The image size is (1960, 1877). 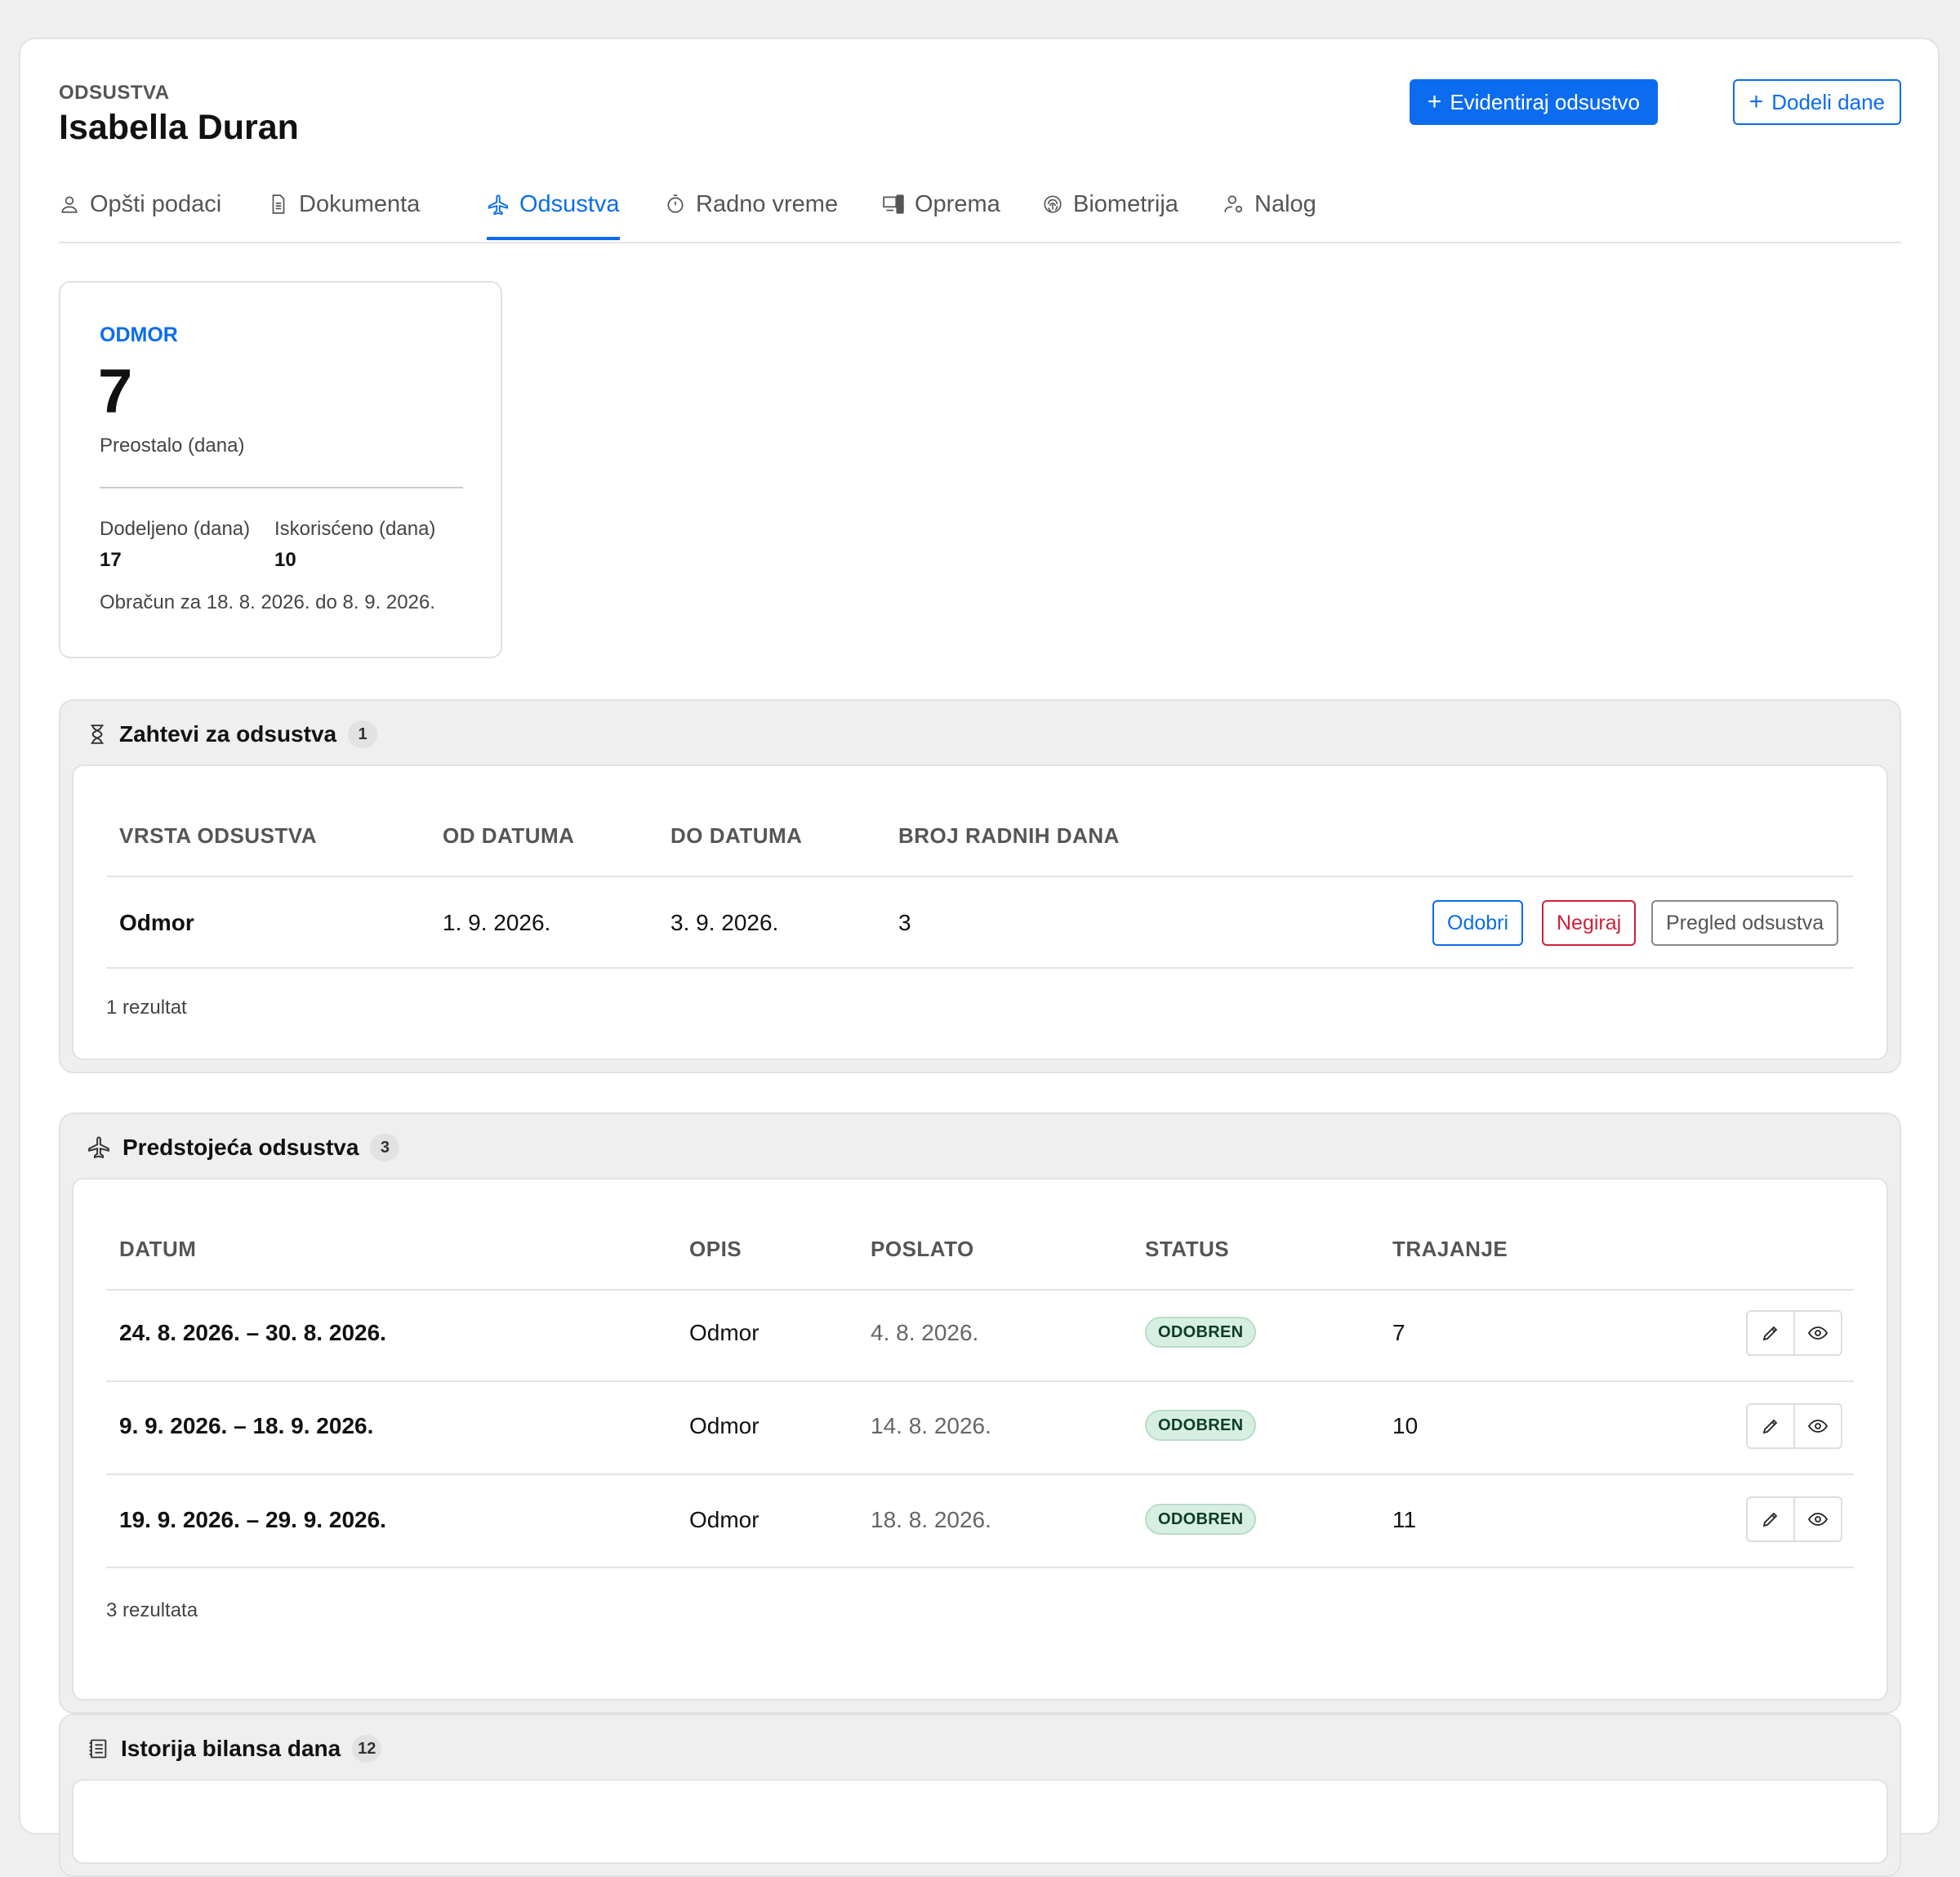 I want to click on request-type: Odmor, so click(x=156, y=922).